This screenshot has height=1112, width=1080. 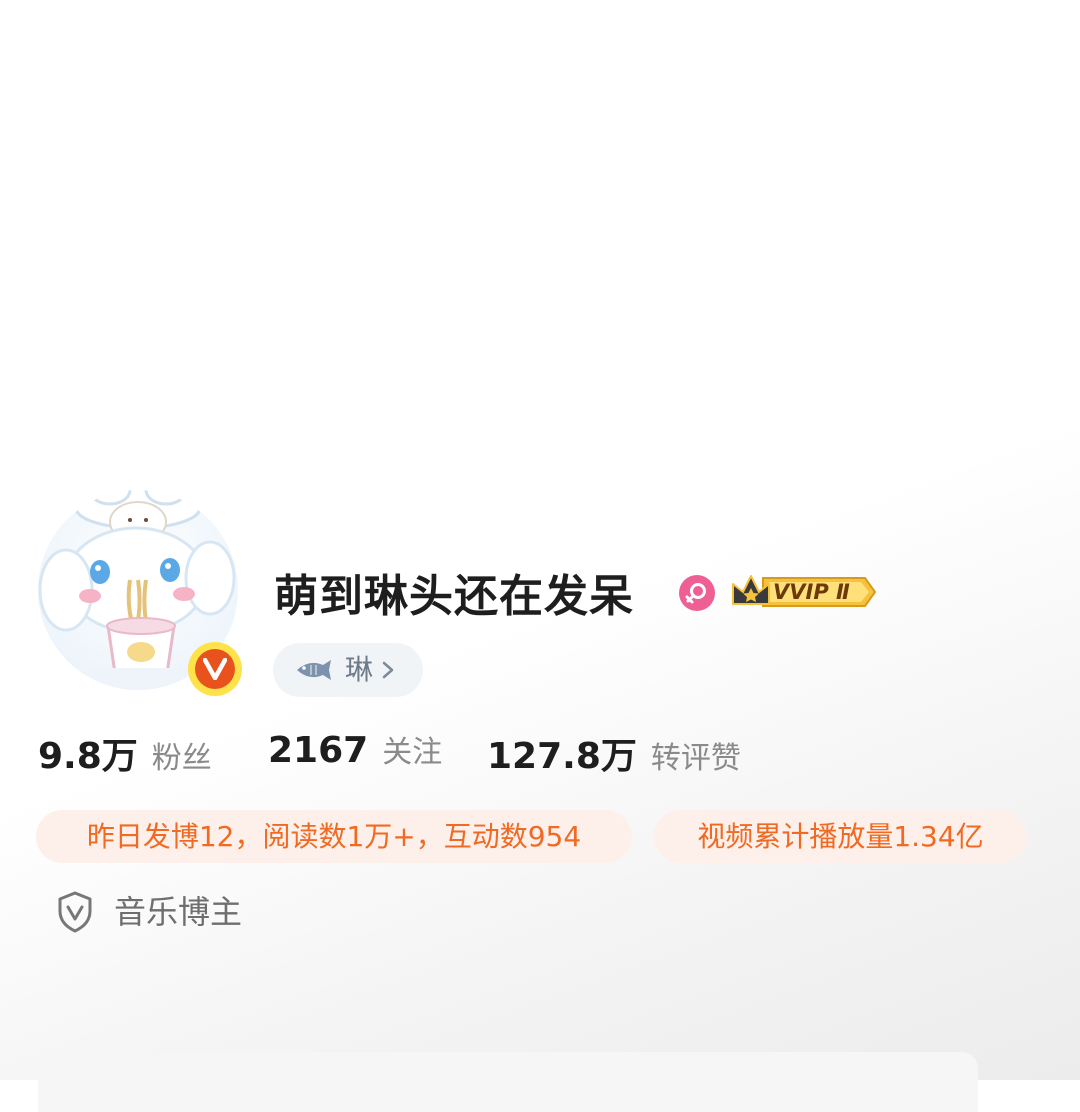 What do you see at coordinates (75, 912) in the screenshot?
I see `shield-icon` at bounding box center [75, 912].